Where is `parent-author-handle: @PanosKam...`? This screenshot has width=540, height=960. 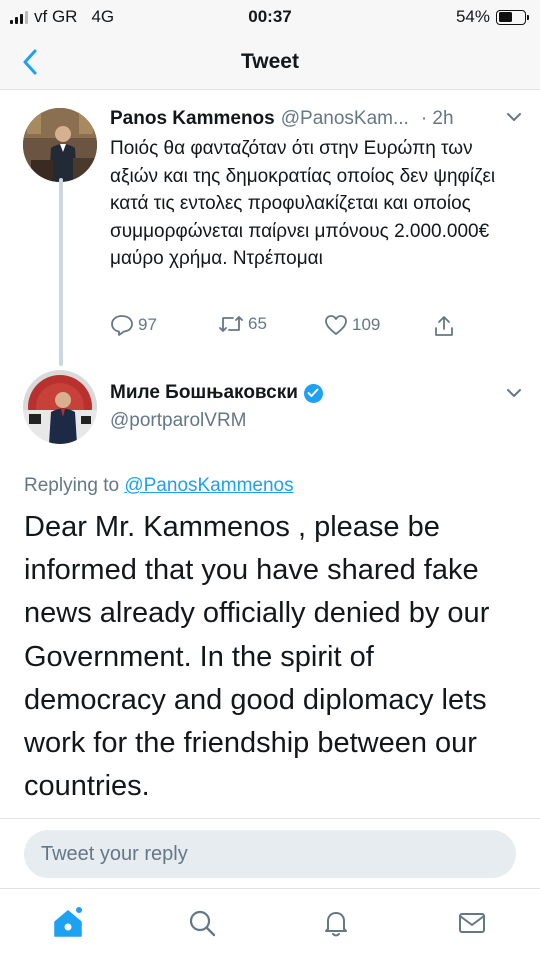
parent-author-handle: @PanosKam... is located at coordinates (345, 119).